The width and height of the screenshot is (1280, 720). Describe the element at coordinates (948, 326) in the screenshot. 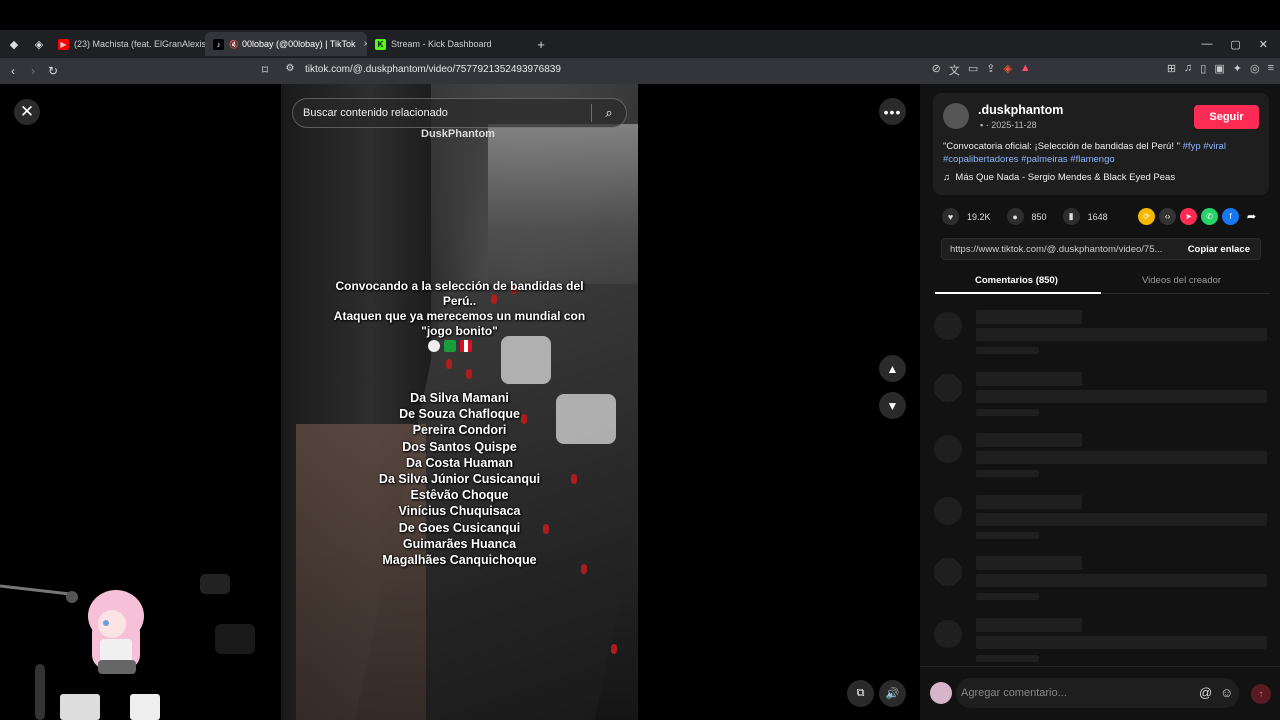

I see `skeleton-avatar` at that location.